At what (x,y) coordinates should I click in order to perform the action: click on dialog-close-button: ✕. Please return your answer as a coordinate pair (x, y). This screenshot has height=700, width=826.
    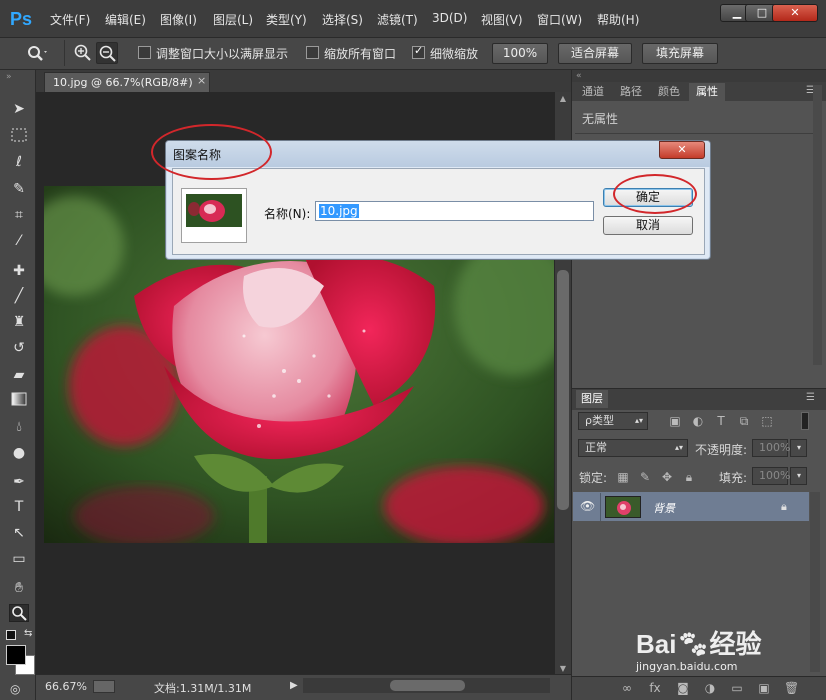
    Looking at the image, I should click on (682, 150).